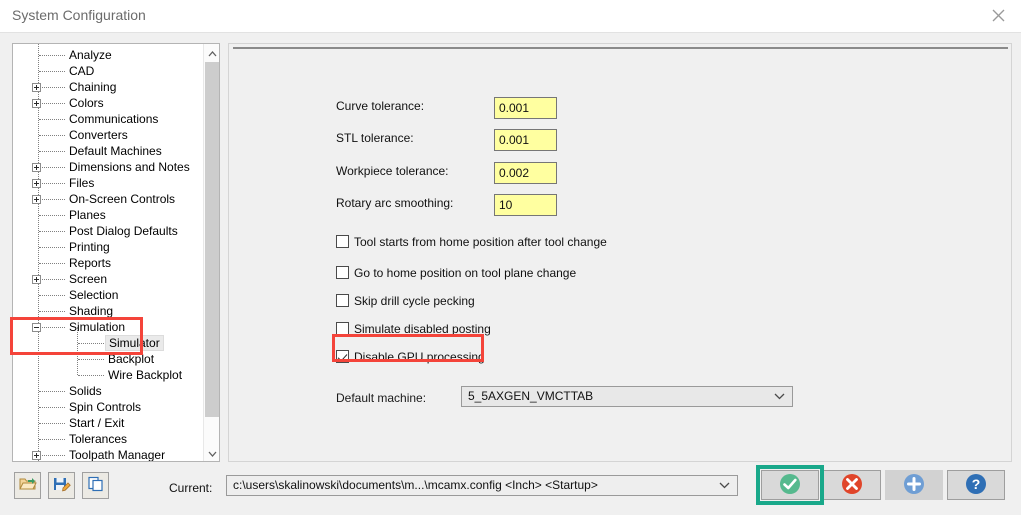 Image resolution: width=1021 pixels, height=515 pixels. I want to click on tree-item-label: Simulator, so click(134, 343).